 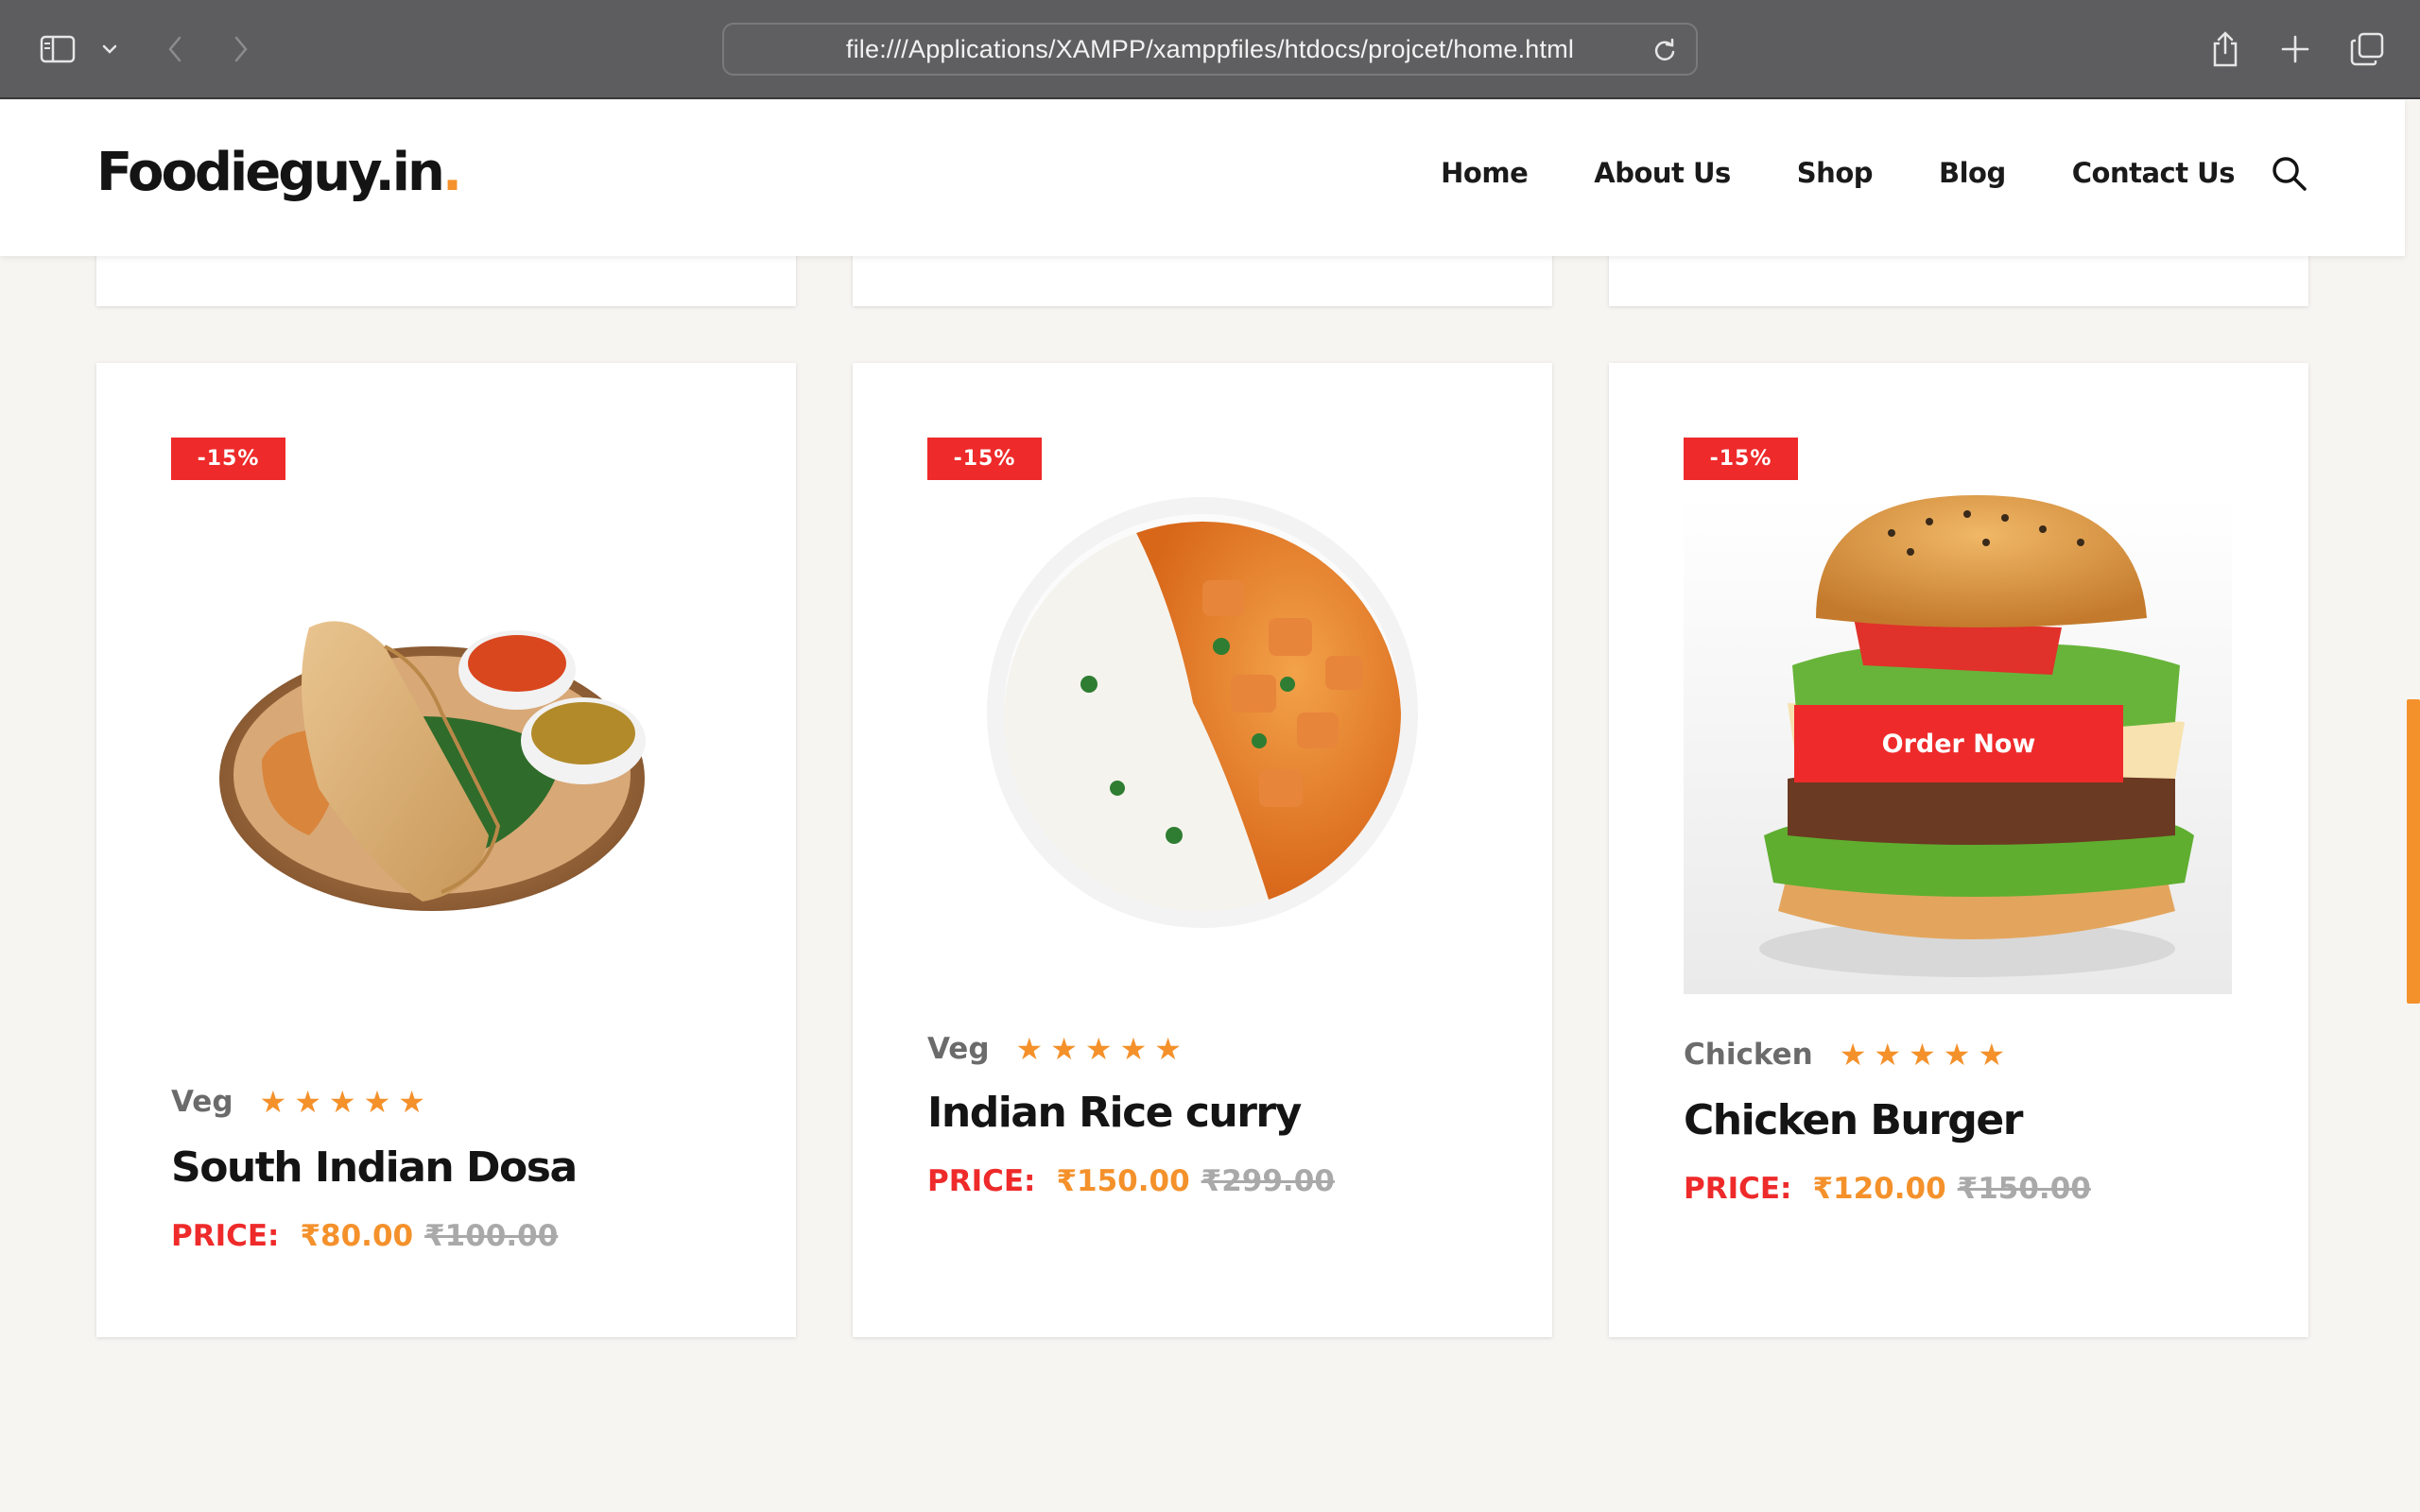 What do you see at coordinates (2295, 49) in the screenshot?
I see `new-tab-plus-icon` at bounding box center [2295, 49].